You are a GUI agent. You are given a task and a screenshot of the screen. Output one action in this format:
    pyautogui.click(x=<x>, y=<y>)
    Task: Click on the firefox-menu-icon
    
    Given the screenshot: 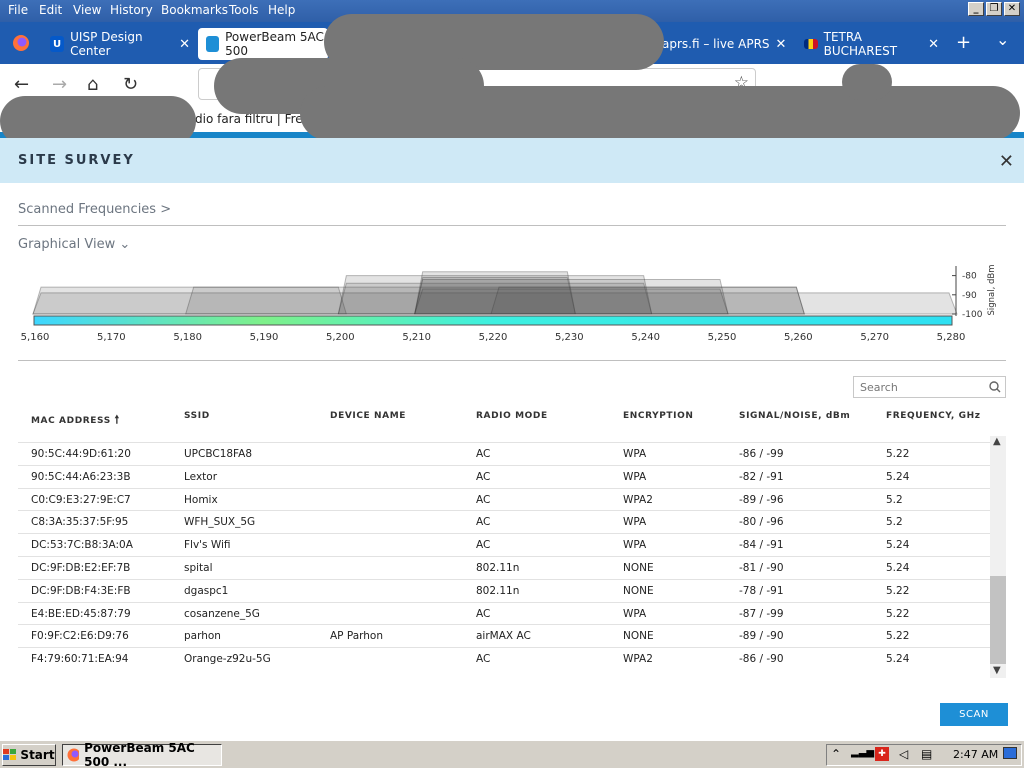 What is the action you would take?
    pyautogui.click(x=21, y=43)
    